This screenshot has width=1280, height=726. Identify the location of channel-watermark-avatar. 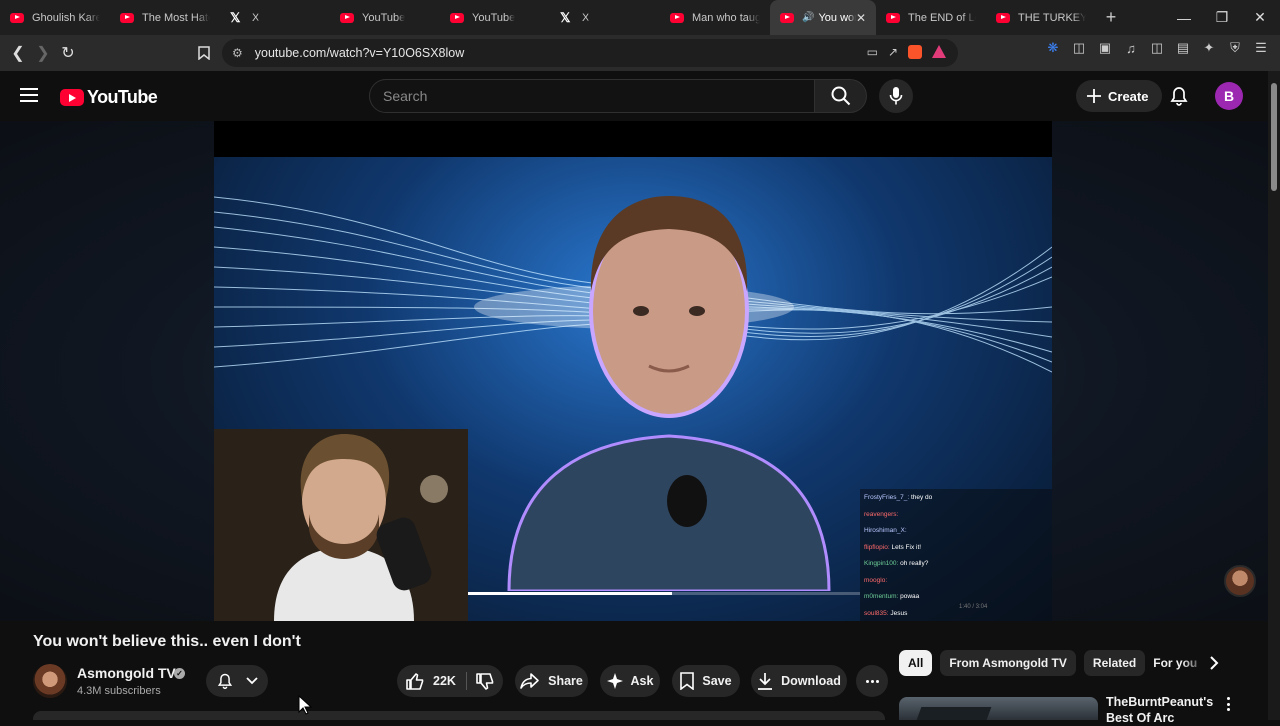
(1240, 581).